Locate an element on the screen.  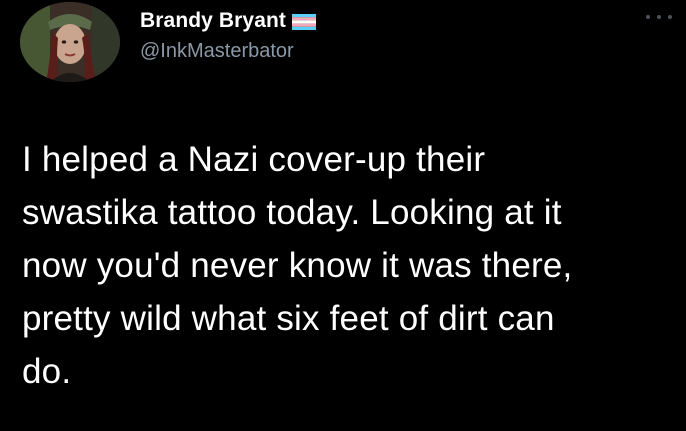
author-name-row: Brandy Bryant is located at coordinates (228, 21).